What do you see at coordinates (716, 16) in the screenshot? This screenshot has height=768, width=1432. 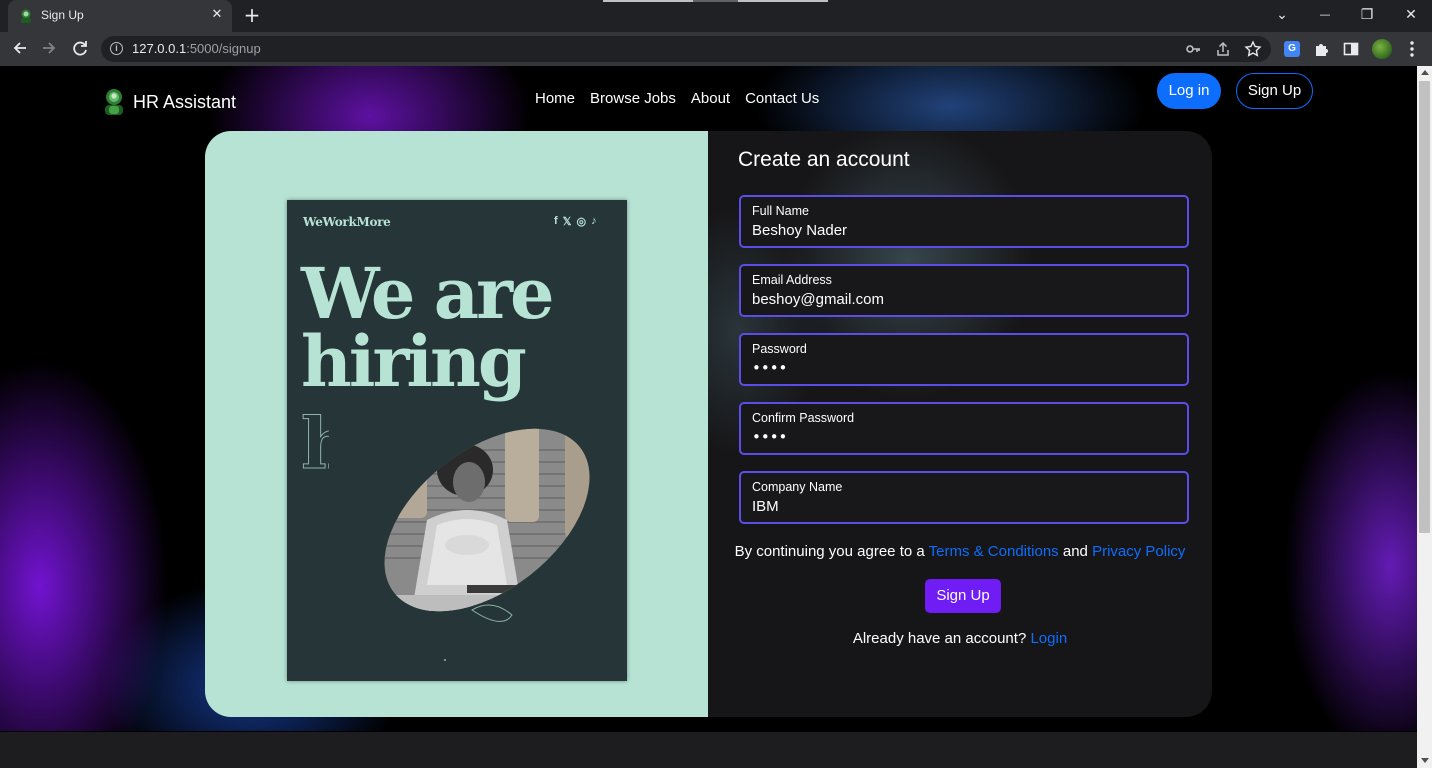 I see `browser-tab-strip: Sign Up ✕ + ⌄ — ❐ ✕` at bounding box center [716, 16].